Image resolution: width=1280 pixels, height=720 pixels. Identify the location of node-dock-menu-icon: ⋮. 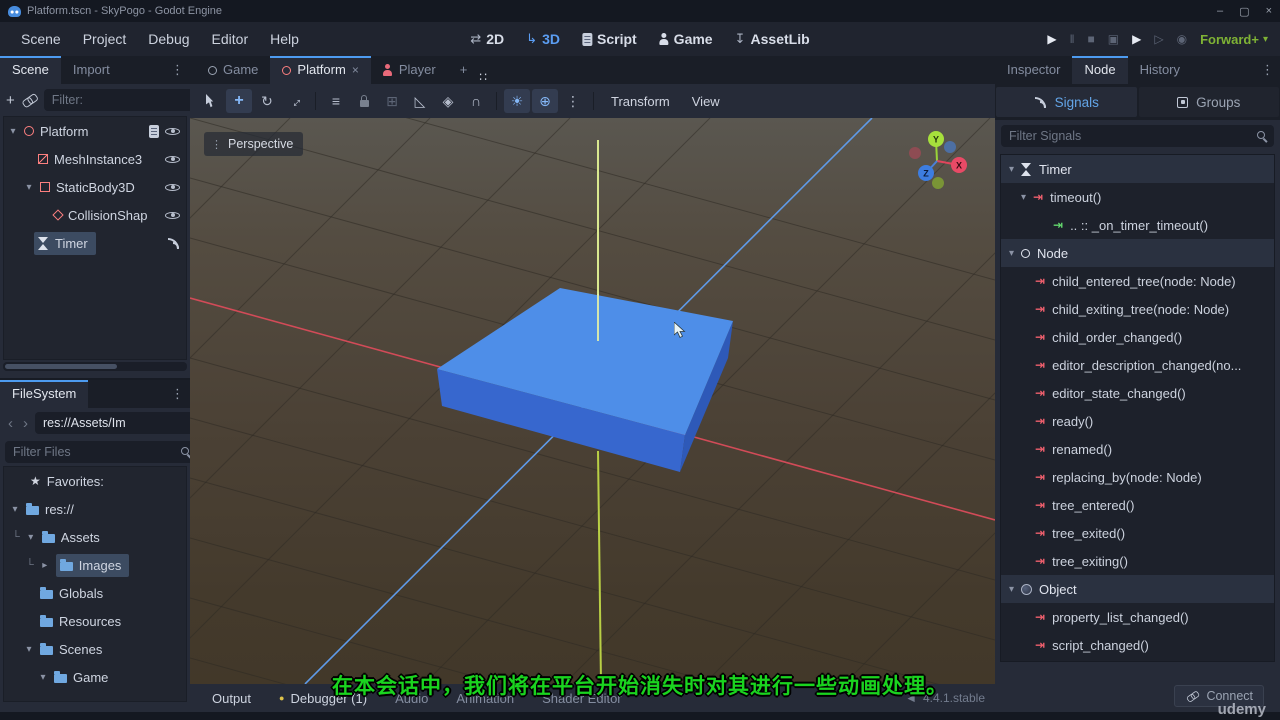
(1267, 70).